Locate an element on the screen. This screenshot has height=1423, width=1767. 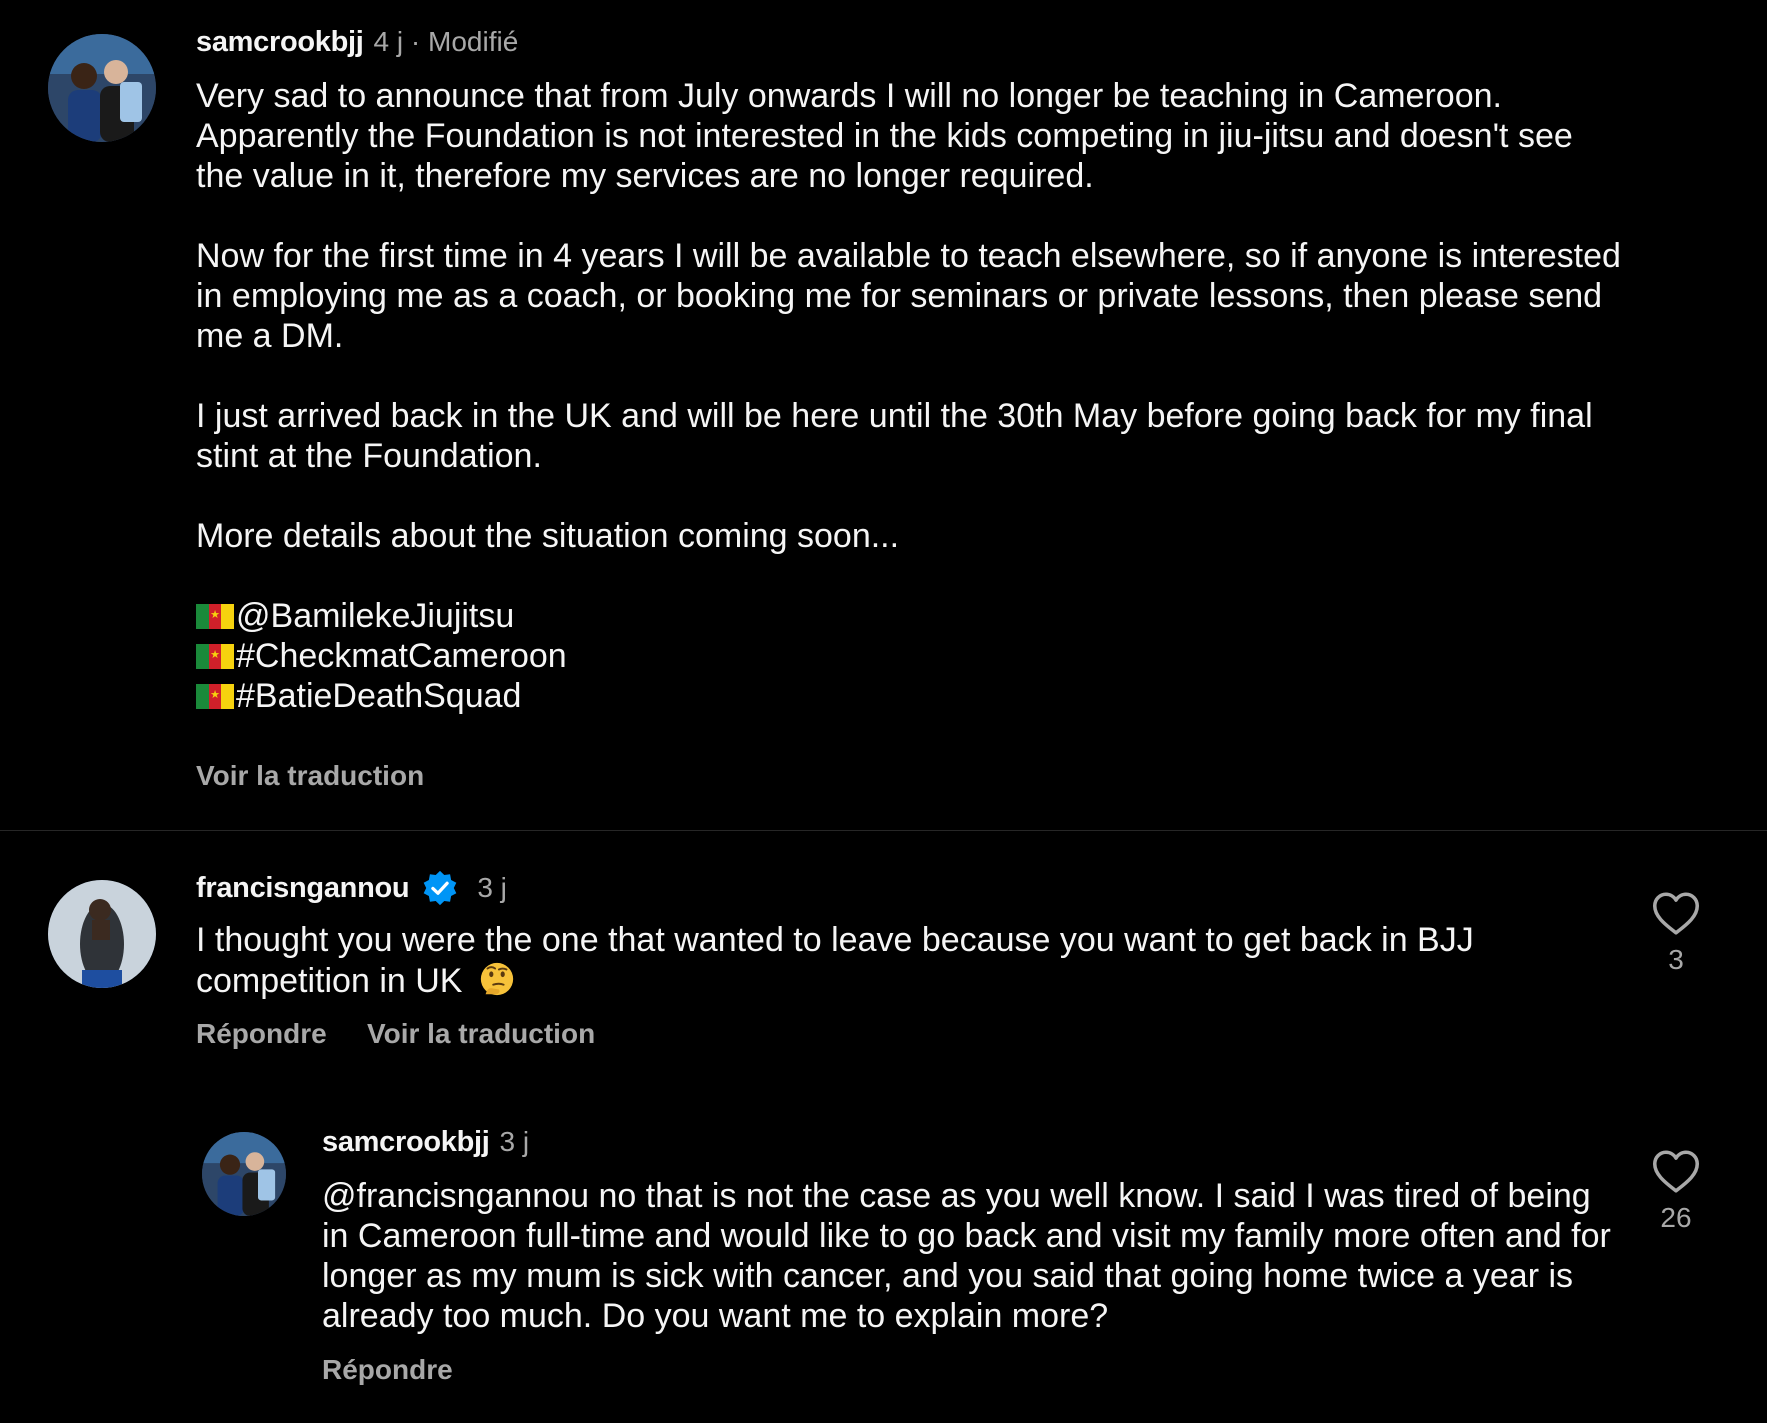
comment-avatar is located at coordinates (102, 934).